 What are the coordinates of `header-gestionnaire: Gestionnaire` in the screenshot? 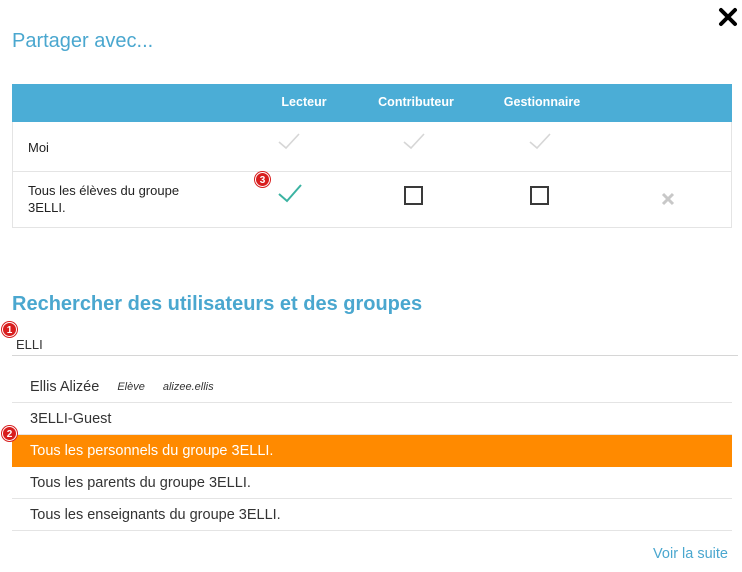 It's located at (542, 102).